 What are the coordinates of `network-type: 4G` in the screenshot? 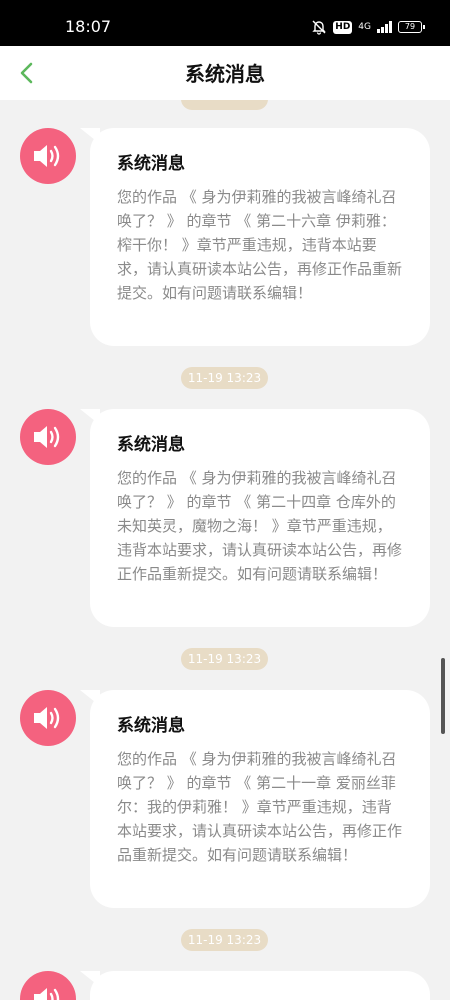 It's located at (364, 27).